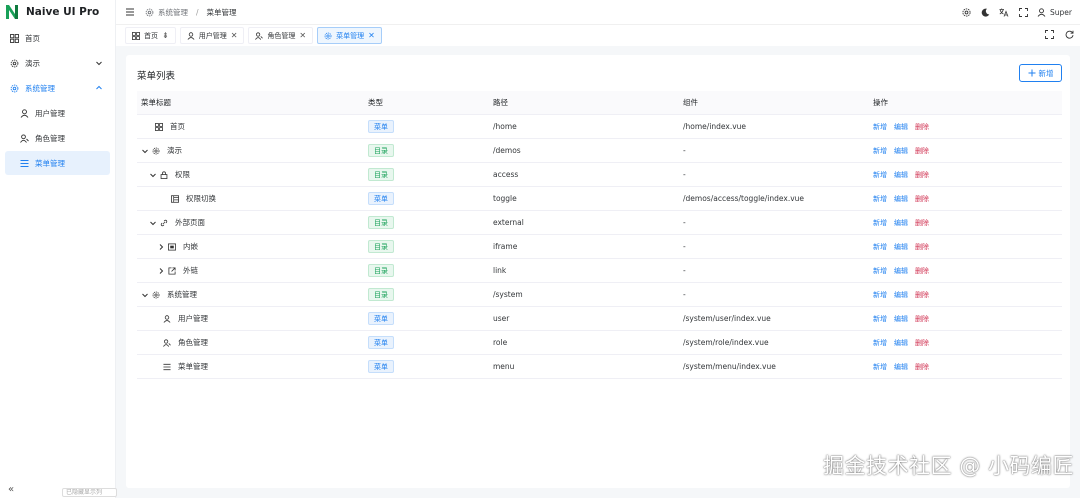 Image resolution: width=1080 pixels, height=498 pixels. I want to click on pin-icon: ⇟, so click(165, 35).